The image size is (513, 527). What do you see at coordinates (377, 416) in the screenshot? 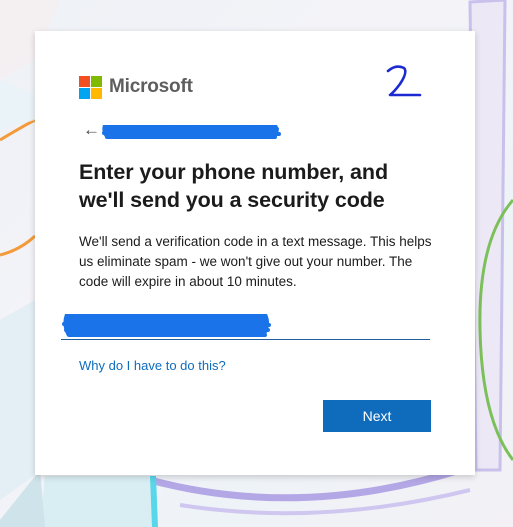
I see `next-button: Next` at bounding box center [377, 416].